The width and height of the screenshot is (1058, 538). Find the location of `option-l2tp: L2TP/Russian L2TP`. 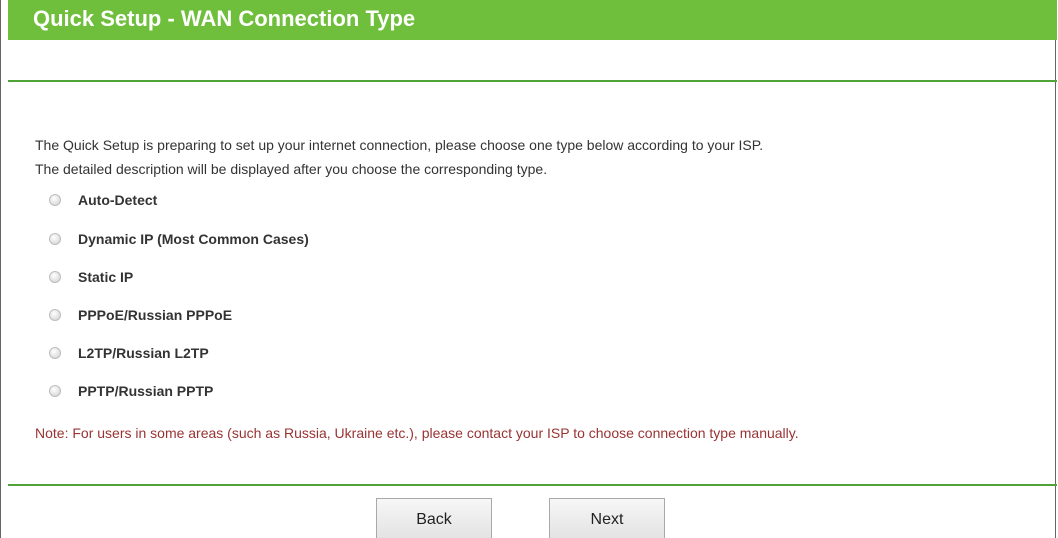

option-l2tp: L2TP/Russian L2TP is located at coordinates (129, 353).